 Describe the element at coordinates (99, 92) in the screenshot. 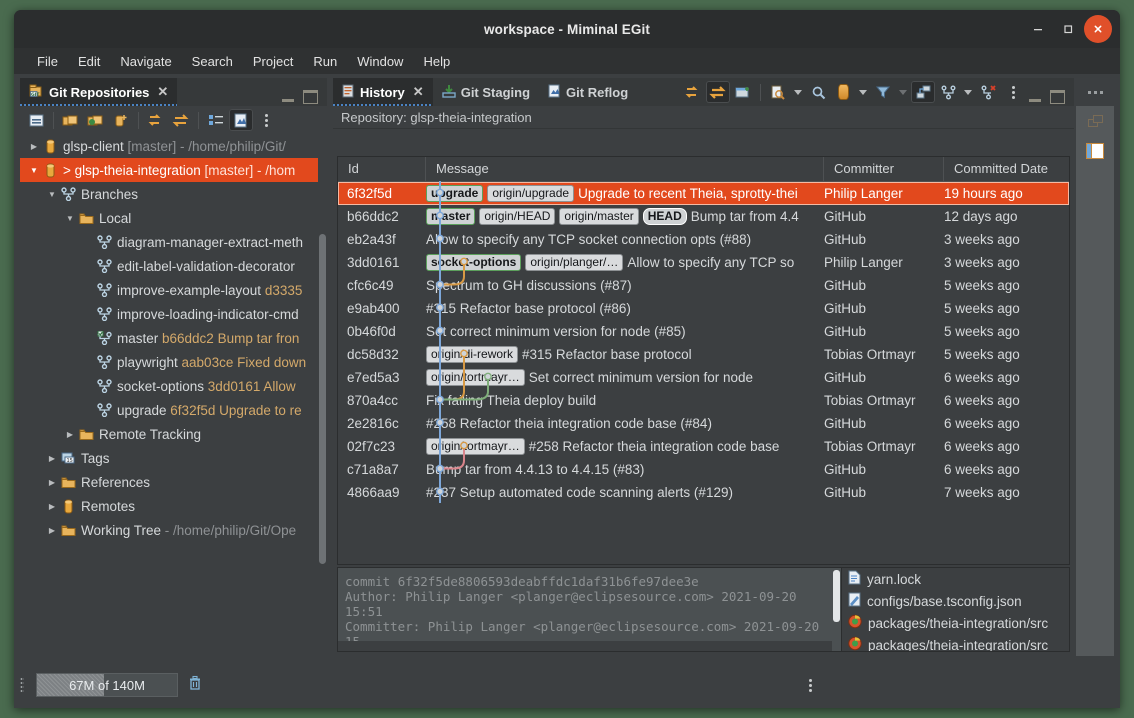

I see `tab-git-repositories: GIT Git Repositories ✕` at that location.